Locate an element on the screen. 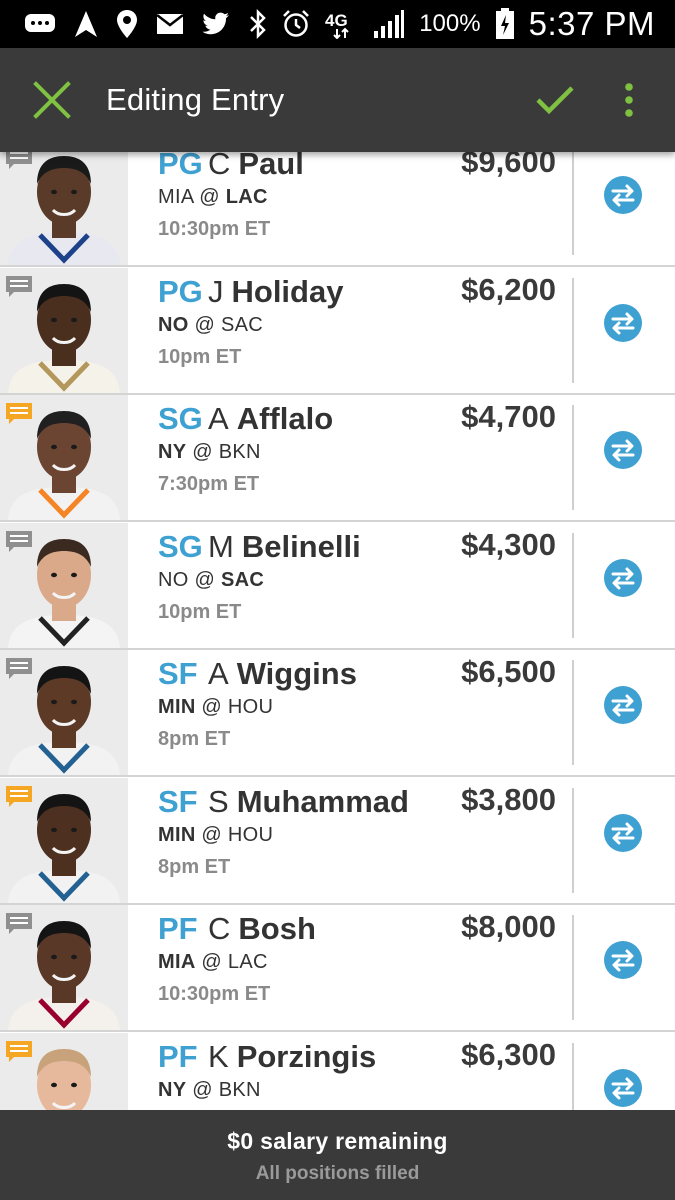  player-row: SG M Belinelli $4,300 NO @ SAC 10pm ET is located at coordinates (337, 586).